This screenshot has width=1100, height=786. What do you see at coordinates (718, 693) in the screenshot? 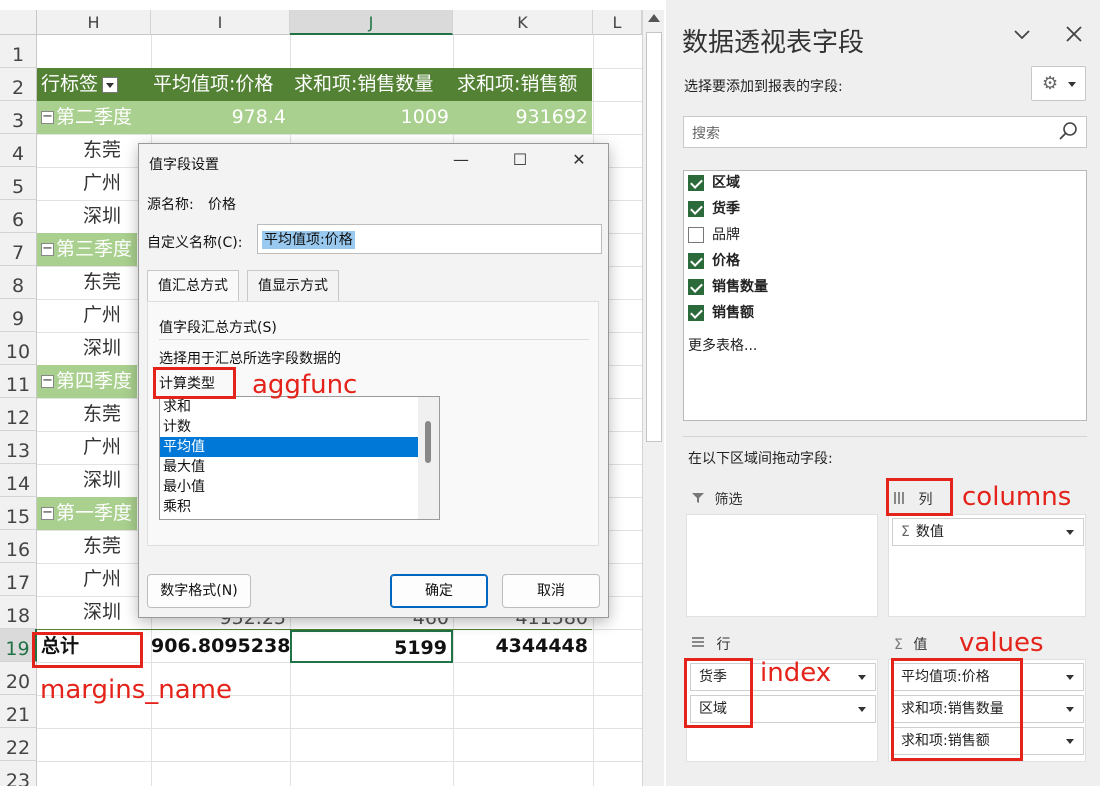
I see `index-highlight-box` at bounding box center [718, 693].